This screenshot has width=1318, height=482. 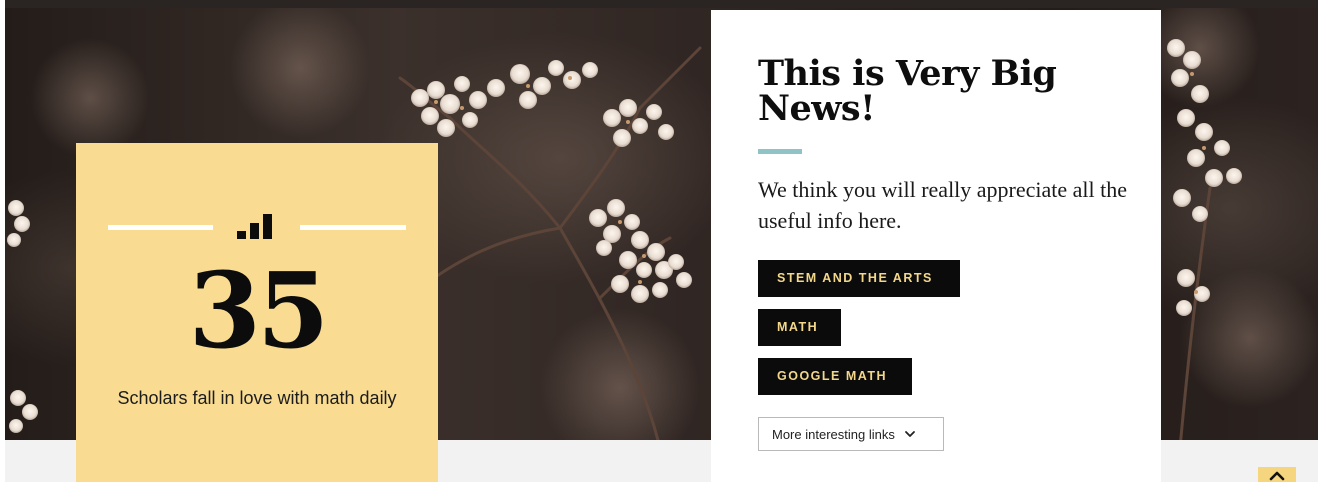 I want to click on stat-number: 35, so click(x=259, y=310).